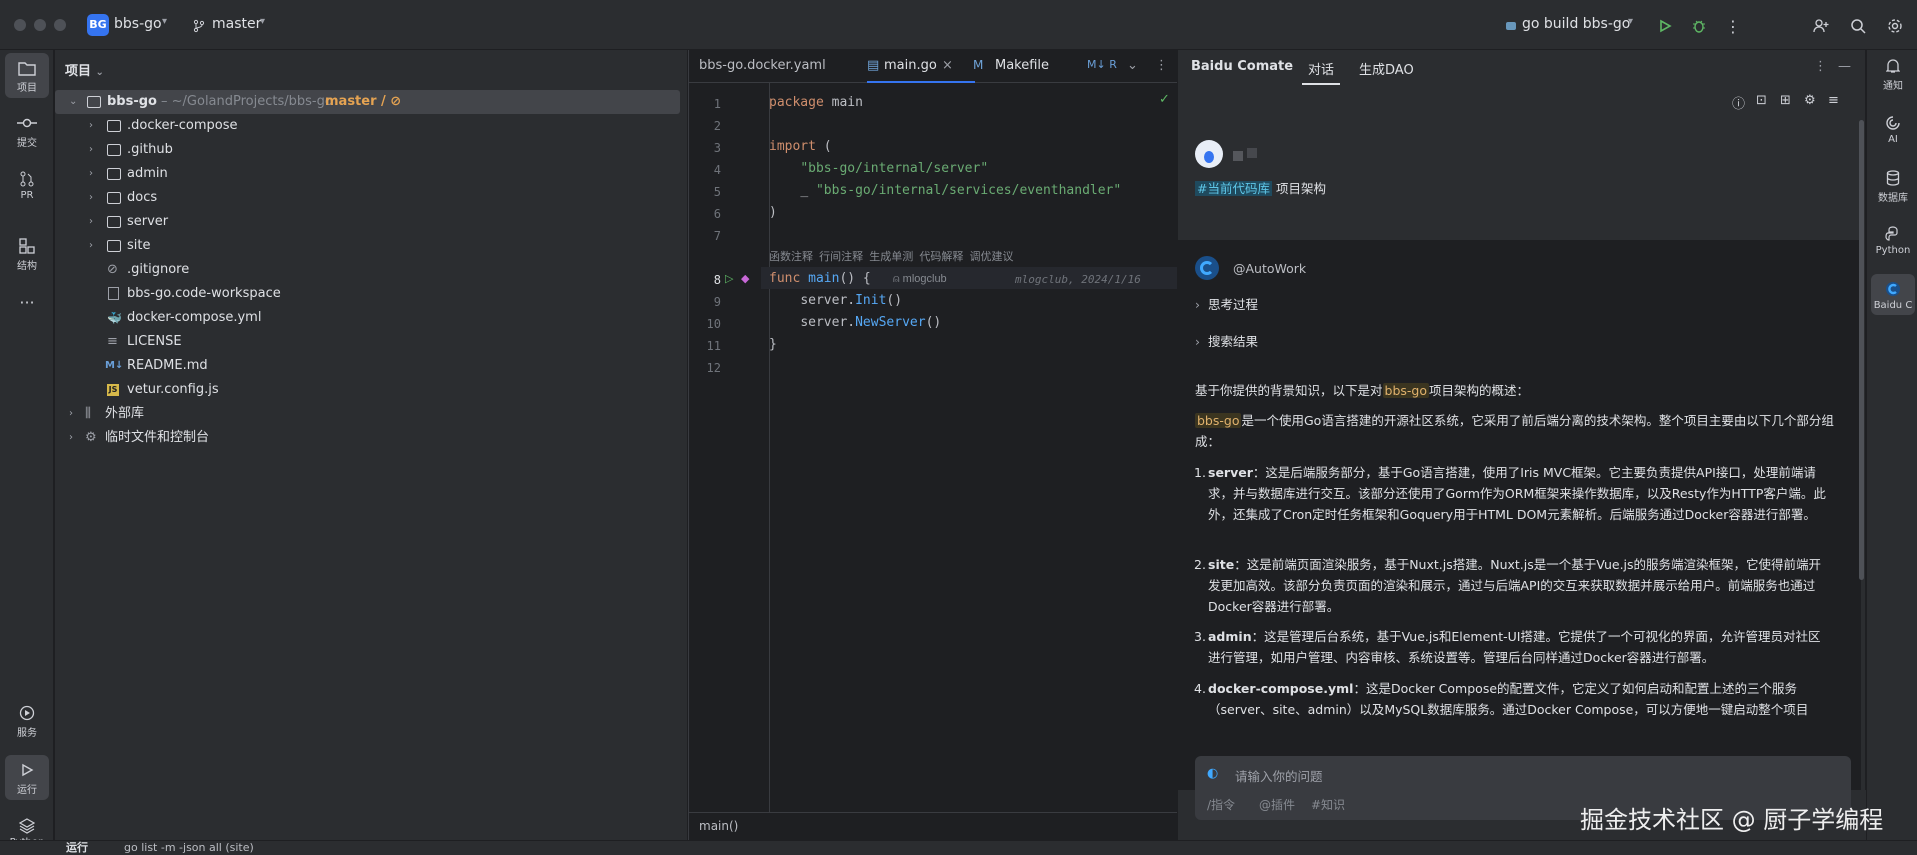 This screenshot has height=855, width=1917. What do you see at coordinates (371, 390) in the screenshot?
I see `tree-item: JS vetur.config.js` at bounding box center [371, 390].